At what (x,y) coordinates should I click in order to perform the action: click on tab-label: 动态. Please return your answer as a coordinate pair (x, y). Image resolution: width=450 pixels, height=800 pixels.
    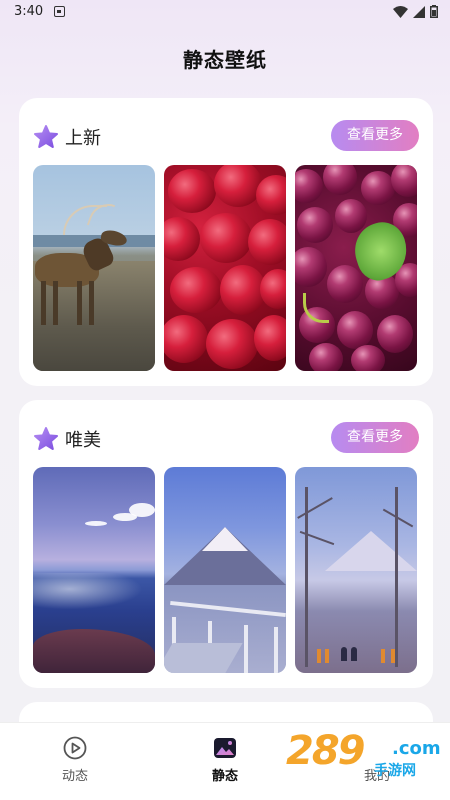
    Looking at the image, I should click on (74, 776).